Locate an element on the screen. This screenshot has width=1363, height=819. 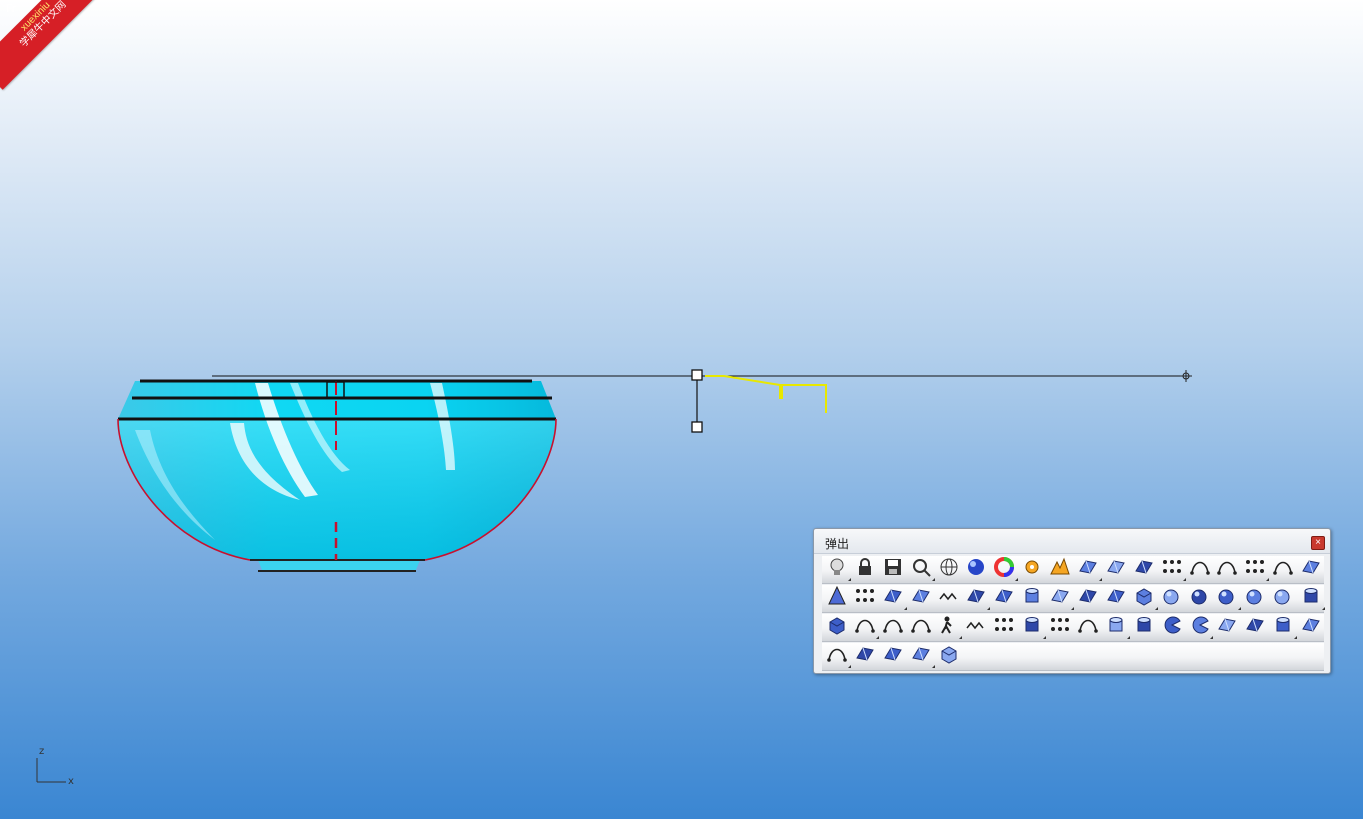
save-icon is located at coordinates (893, 569).